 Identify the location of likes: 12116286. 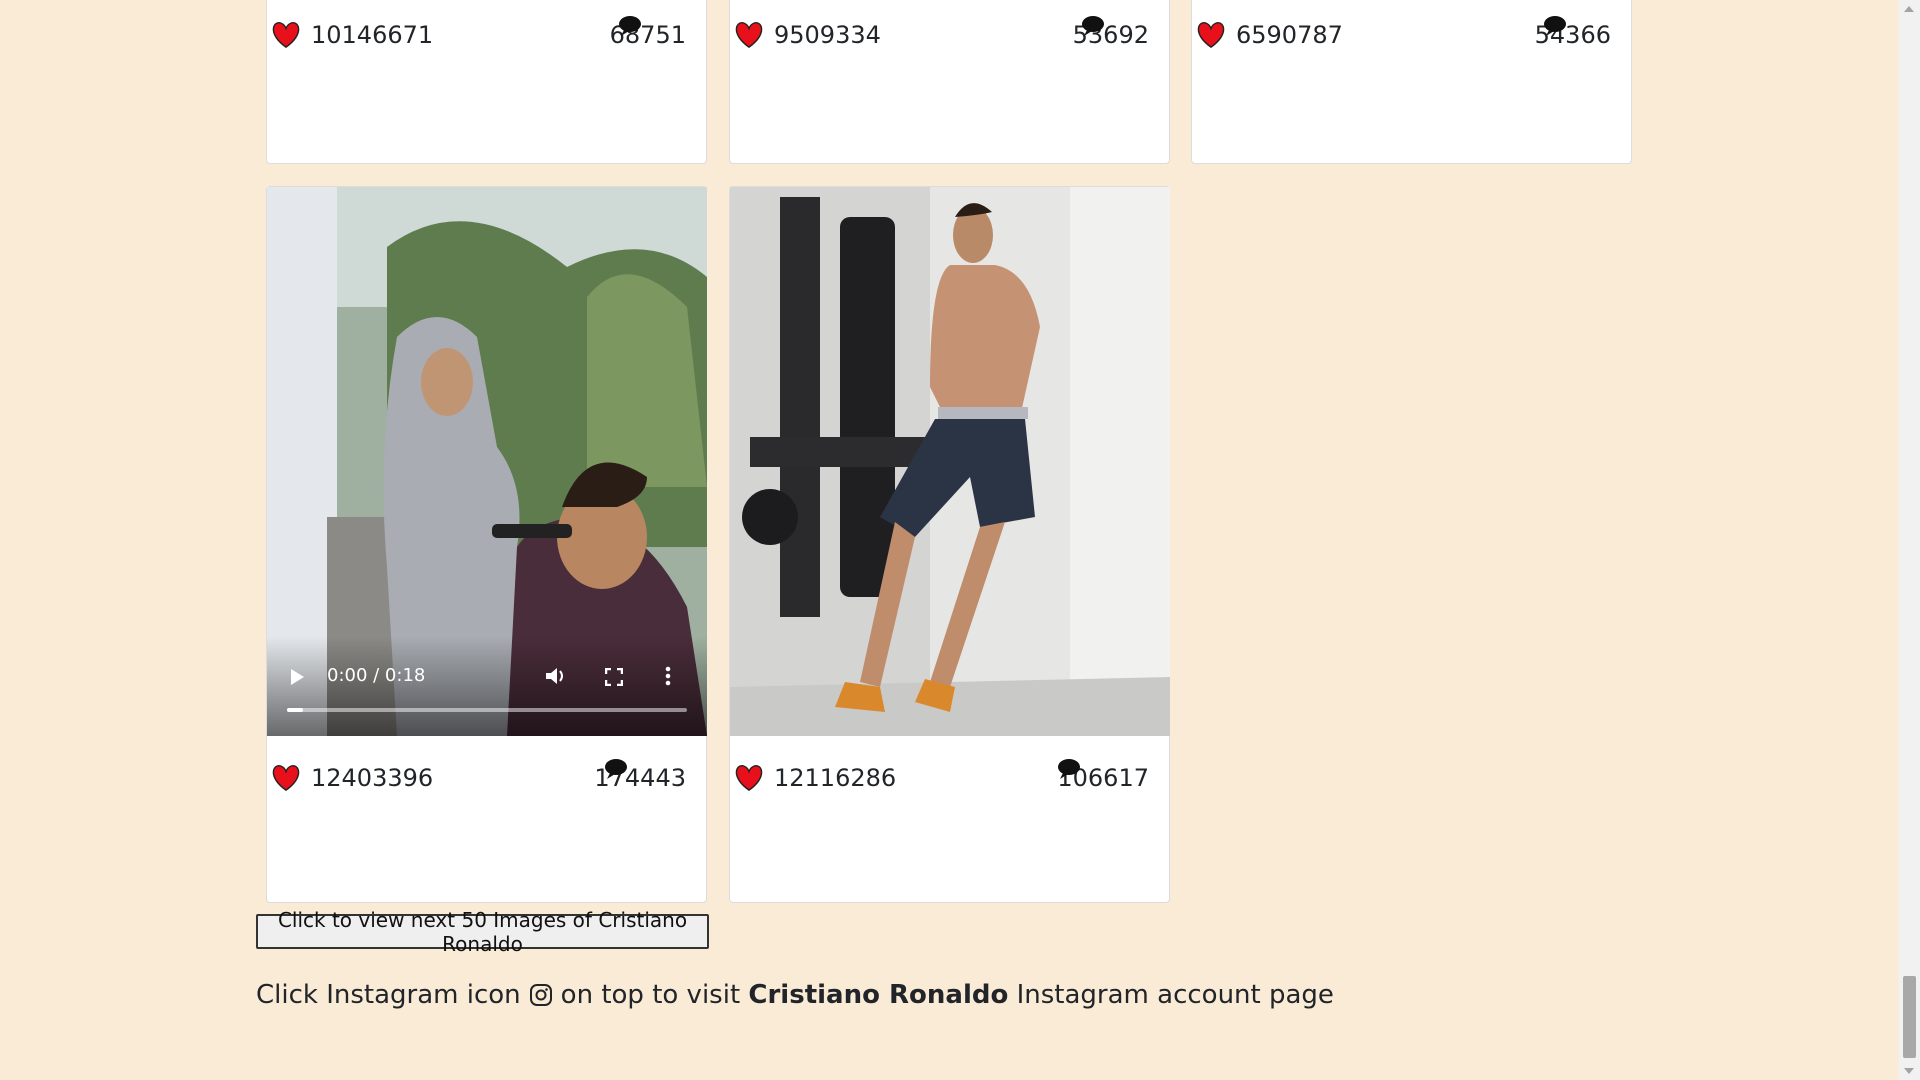
(815, 778).